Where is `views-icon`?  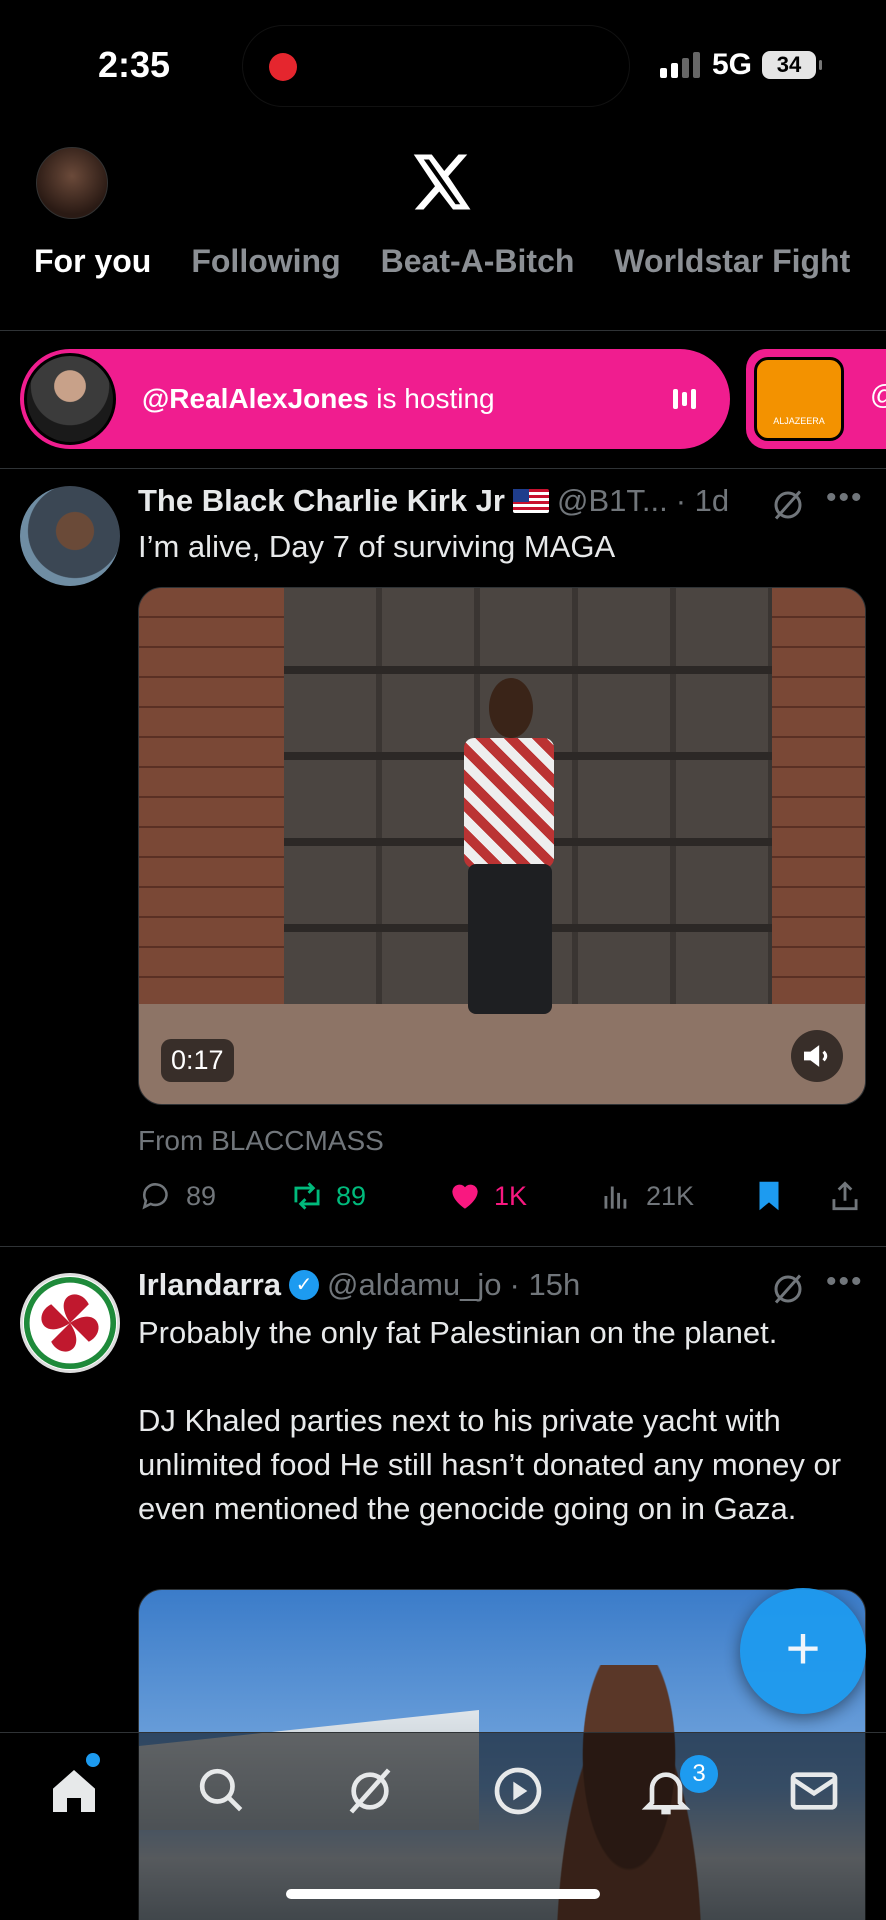 views-icon is located at coordinates (615, 1197).